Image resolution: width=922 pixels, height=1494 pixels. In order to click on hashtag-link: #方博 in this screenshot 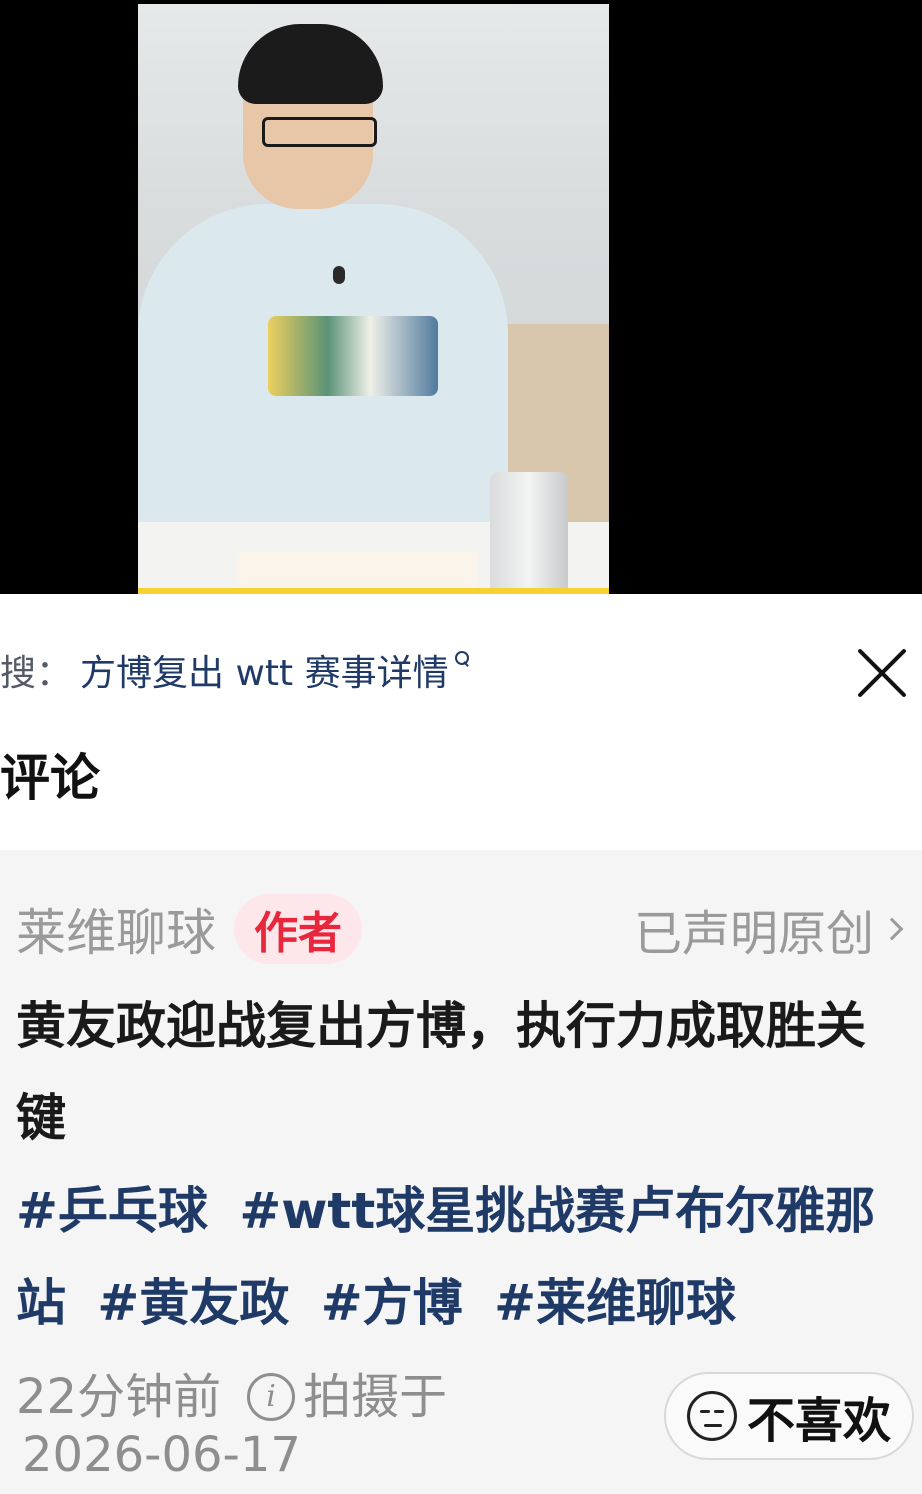, I will do `click(392, 1303)`.